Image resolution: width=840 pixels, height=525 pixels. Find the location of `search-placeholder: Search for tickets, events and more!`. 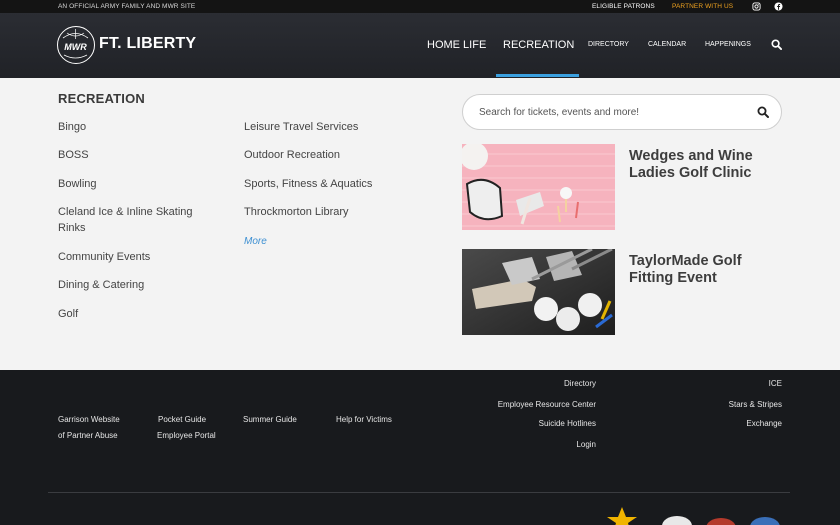

search-placeholder: Search for tickets, events and more! is located at coordinates (559, 112).